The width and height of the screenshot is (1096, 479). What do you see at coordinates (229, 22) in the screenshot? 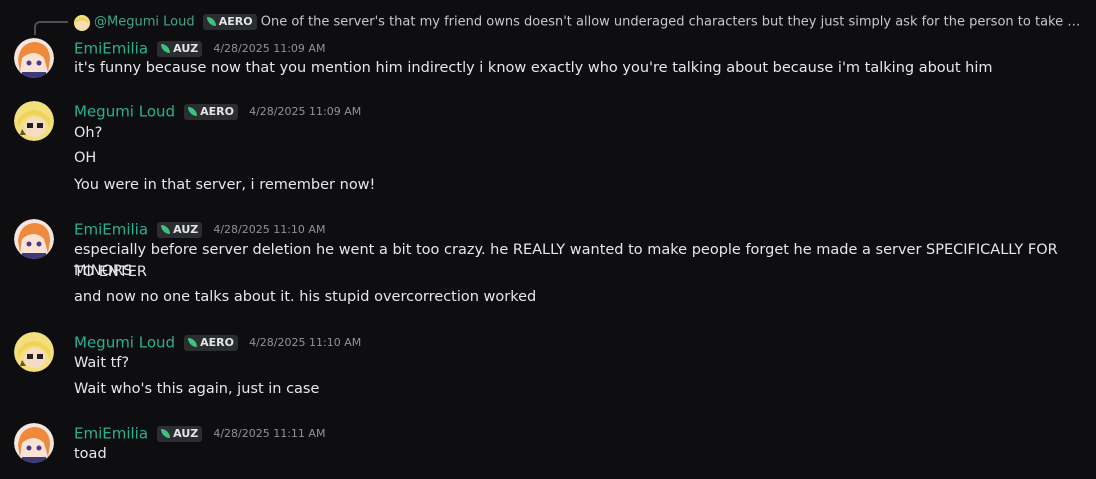
I see `reply-server-tag: AERO` at bounding box center [229, 22].